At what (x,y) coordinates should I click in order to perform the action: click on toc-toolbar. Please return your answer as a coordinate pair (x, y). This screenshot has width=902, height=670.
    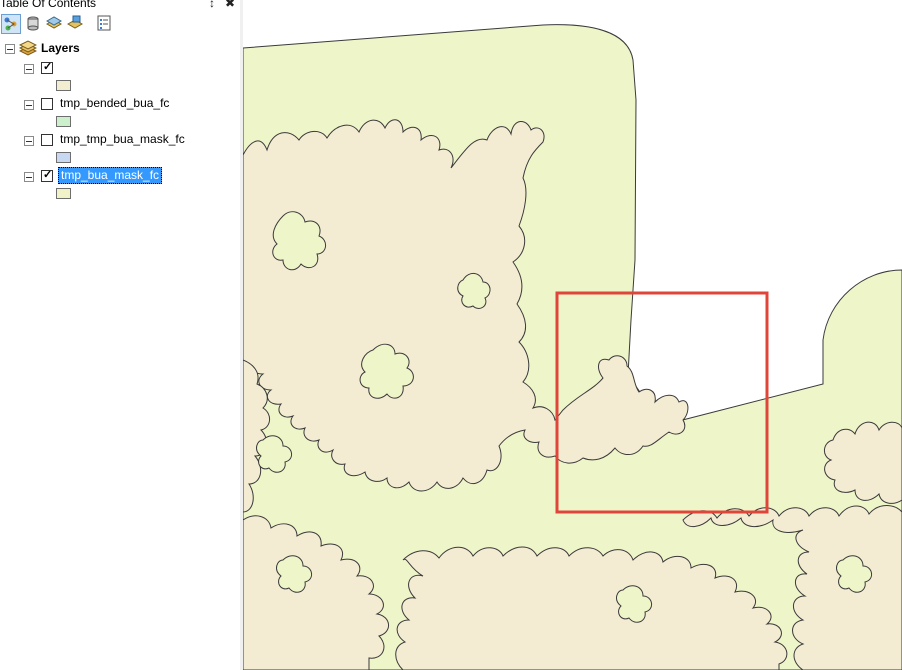
    Looking at the image, I should click on (120, 25).